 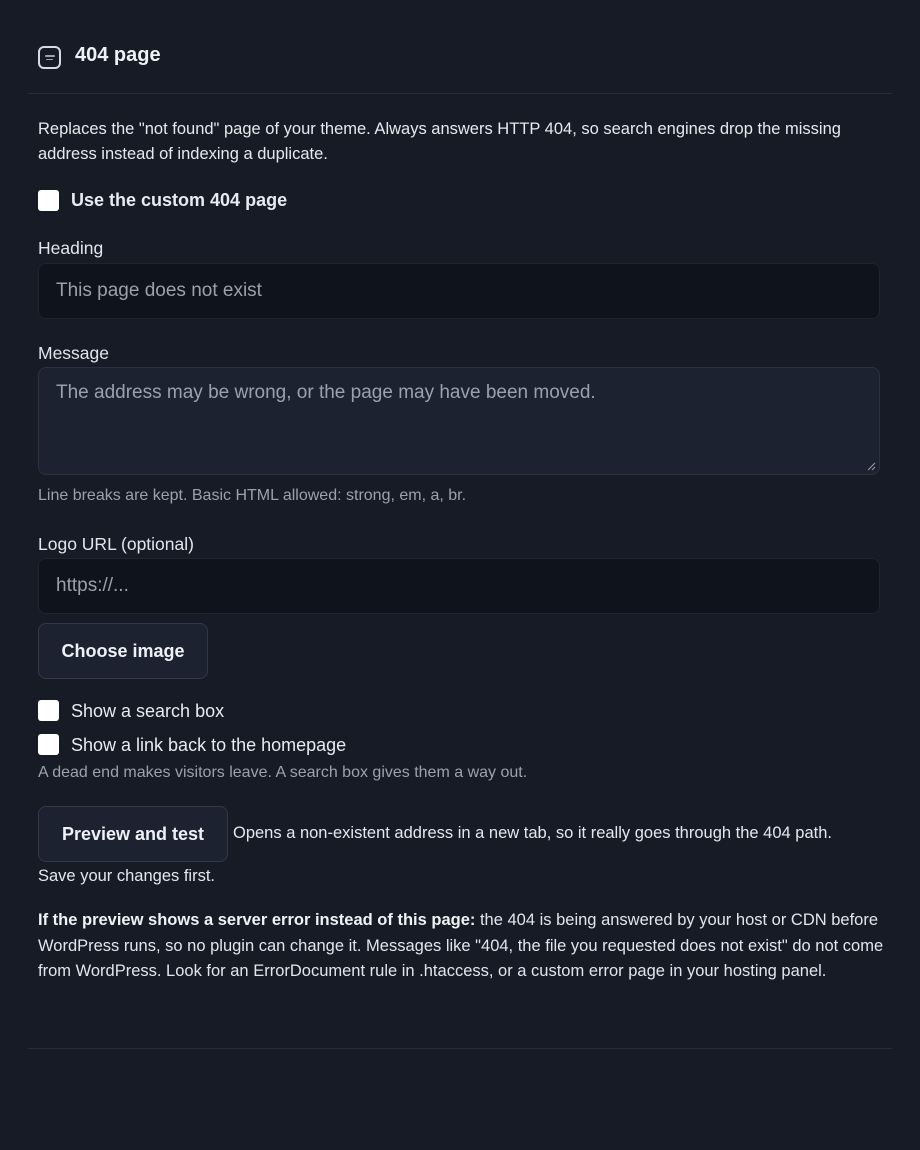 What do you see at coordinates (147, 711) in the screenshot?
I see `search-box-label: Show a search box` at bounding box center [147, 711].